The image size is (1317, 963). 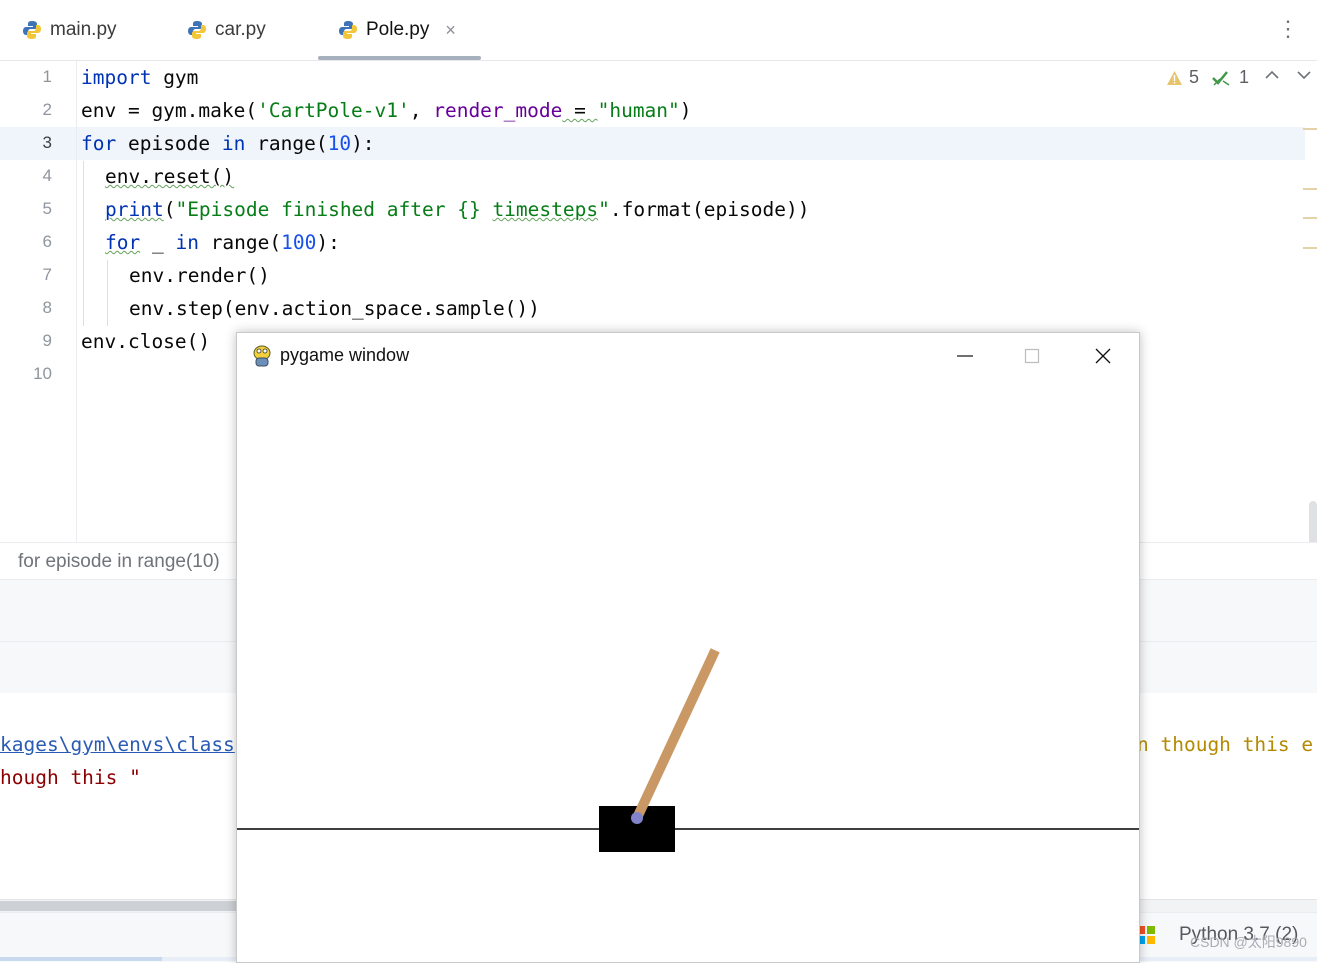 I want to click on code-text: env.render(), so click(x=199, y=275).